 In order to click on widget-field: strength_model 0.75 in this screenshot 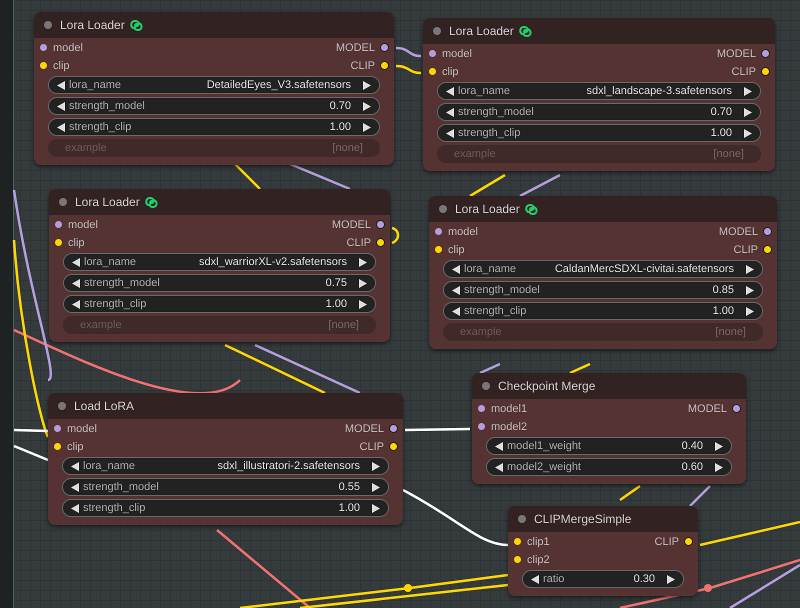, I will do `click(219, 283)`.